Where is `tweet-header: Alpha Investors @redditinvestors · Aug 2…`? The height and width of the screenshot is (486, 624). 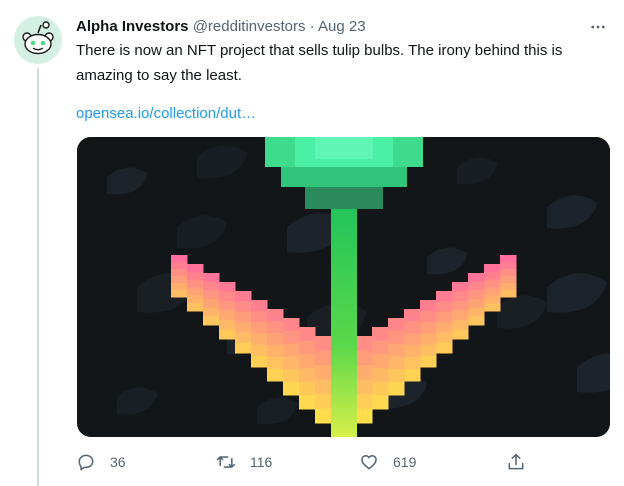 tweet-header: Alpha Investors @redditinvestors · Aug 2… is located at coordinates (343, 27).